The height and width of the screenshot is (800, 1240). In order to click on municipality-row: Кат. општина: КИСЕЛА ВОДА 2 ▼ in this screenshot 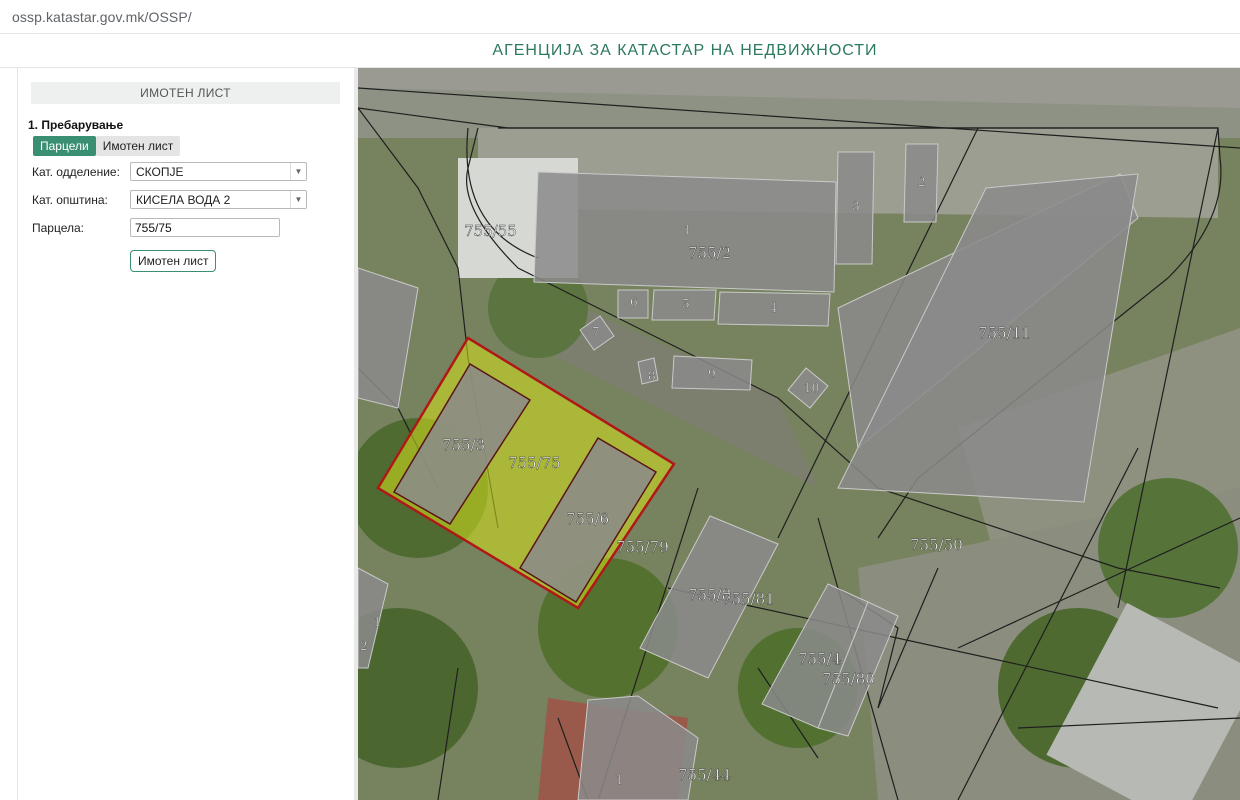, I will do `click(169, 199)`.